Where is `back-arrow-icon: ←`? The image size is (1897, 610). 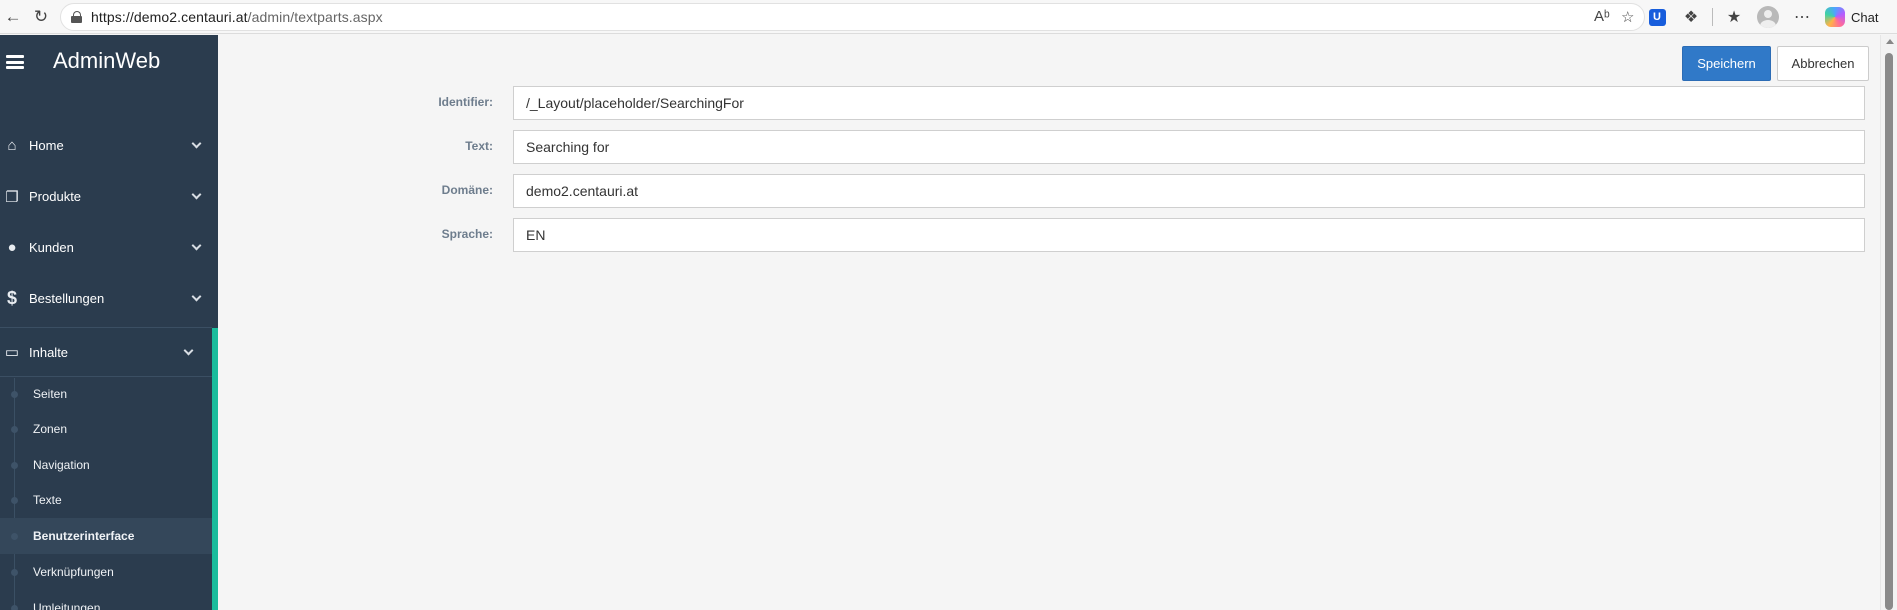 back-arrow-icon: ← is located at coordinates (13, 17).